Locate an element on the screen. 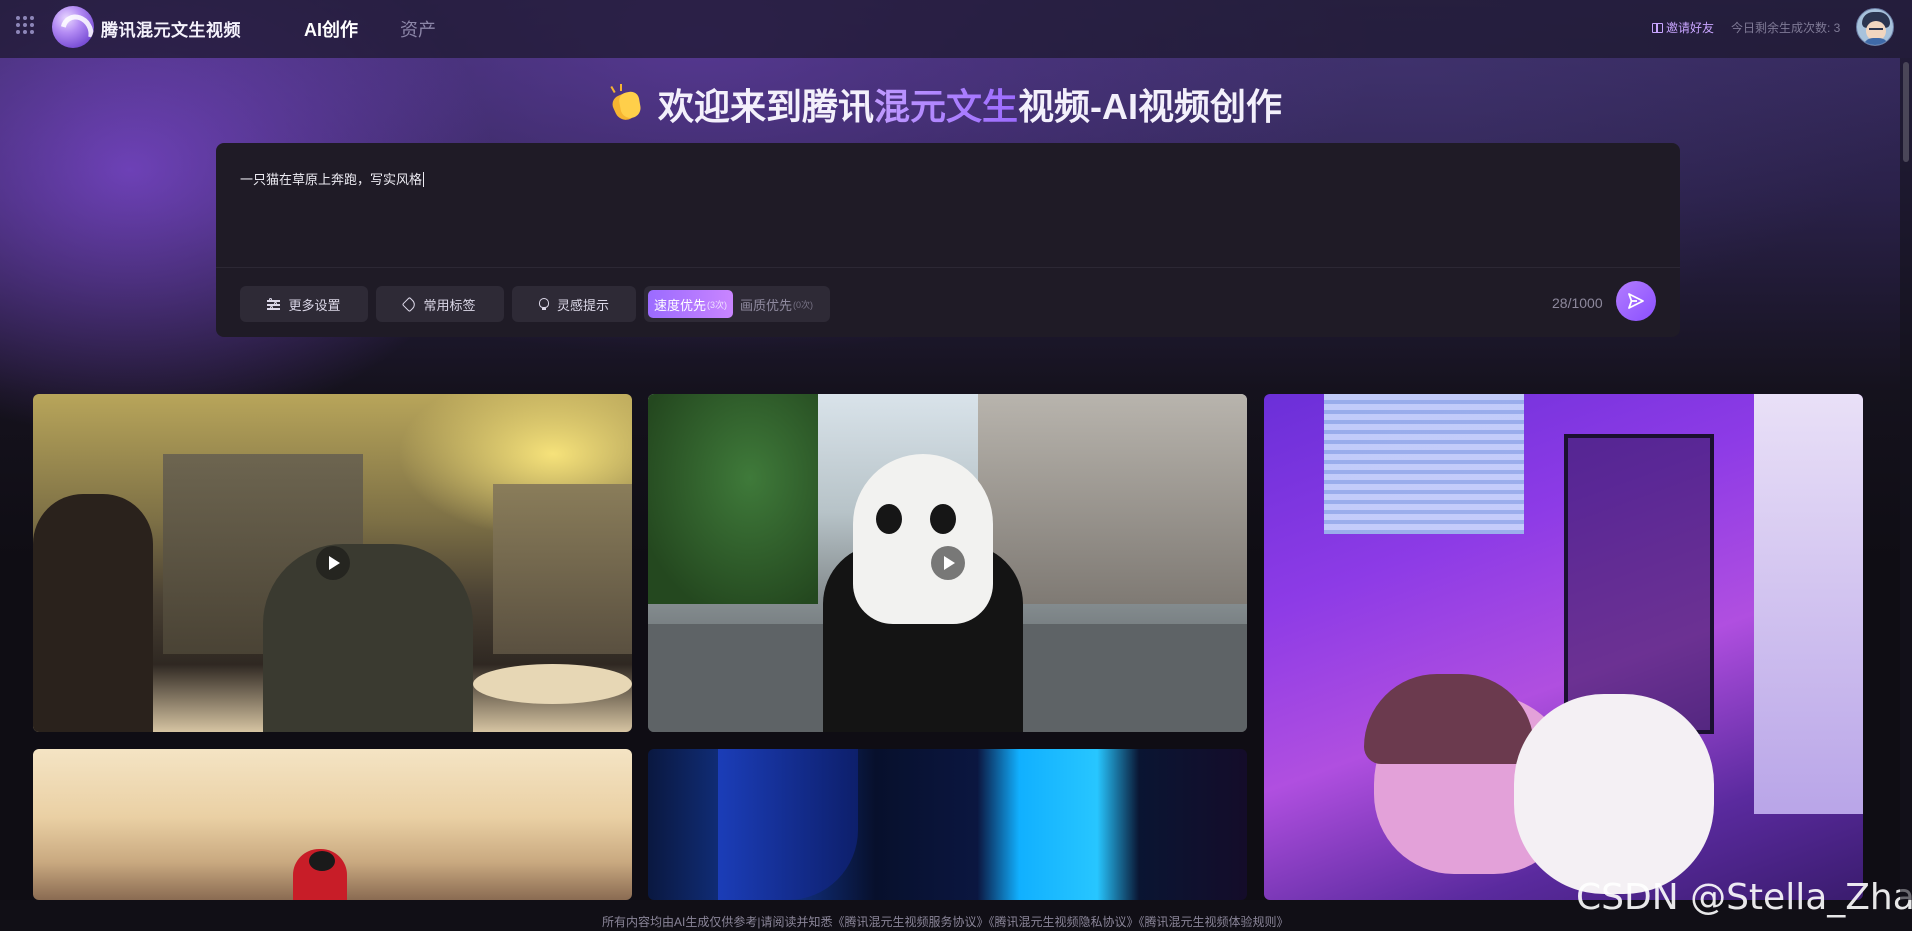 This screenshot has width=1912, height=931. invite-label: 邀请好友 is located at coordinates (1690, 28).